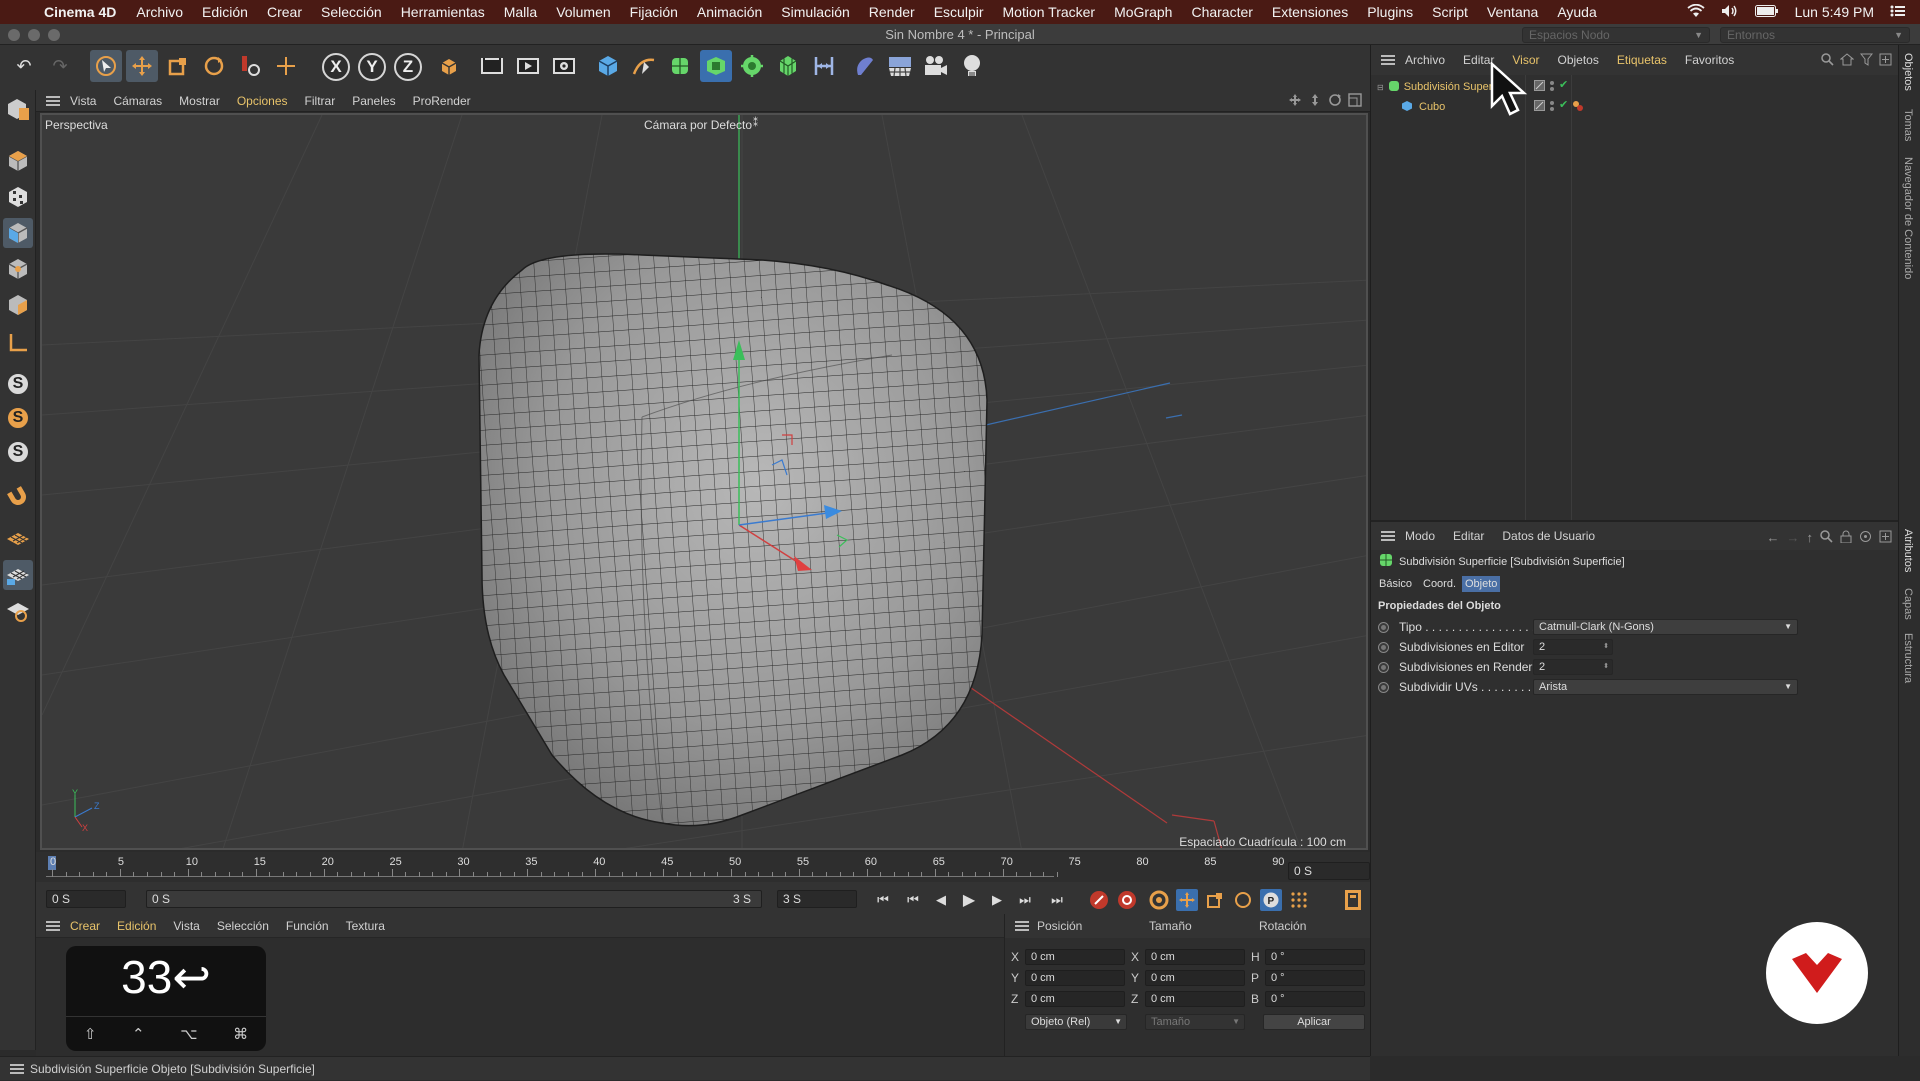 The width and height of the screenshot is (1920, 1081). Describe the element at coordinates (448, 66) in the screenshot. I see `coordinate-system-icon` at that location.